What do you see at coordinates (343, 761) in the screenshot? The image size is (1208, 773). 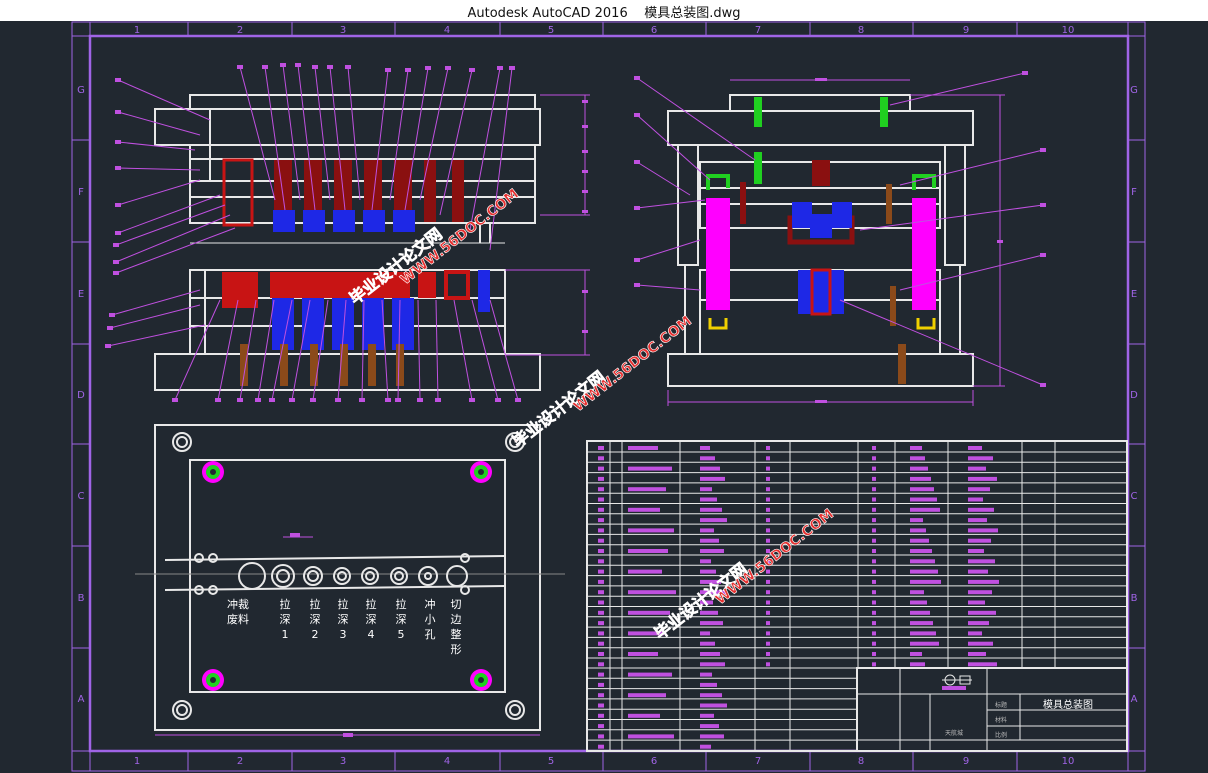 I see `ruler-col-bottom: 3` at bounding box center [343, 761].